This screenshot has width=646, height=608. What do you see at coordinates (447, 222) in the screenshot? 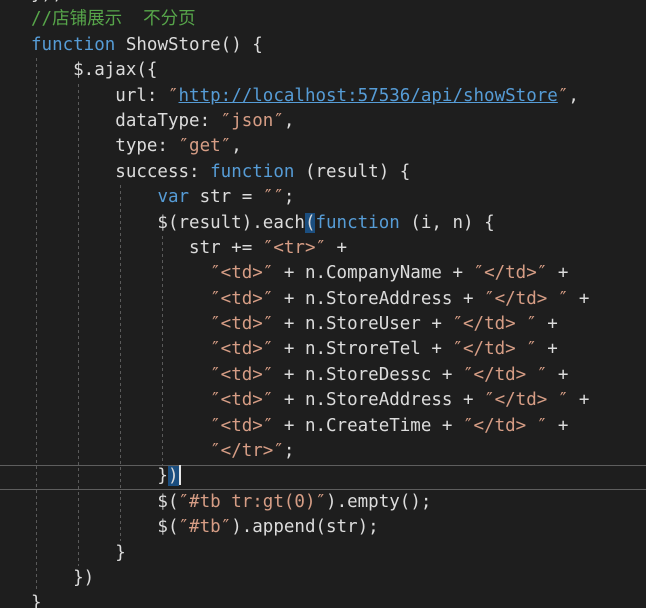
I see `code-token: (i, n) {` at bounding box center [447, 222].